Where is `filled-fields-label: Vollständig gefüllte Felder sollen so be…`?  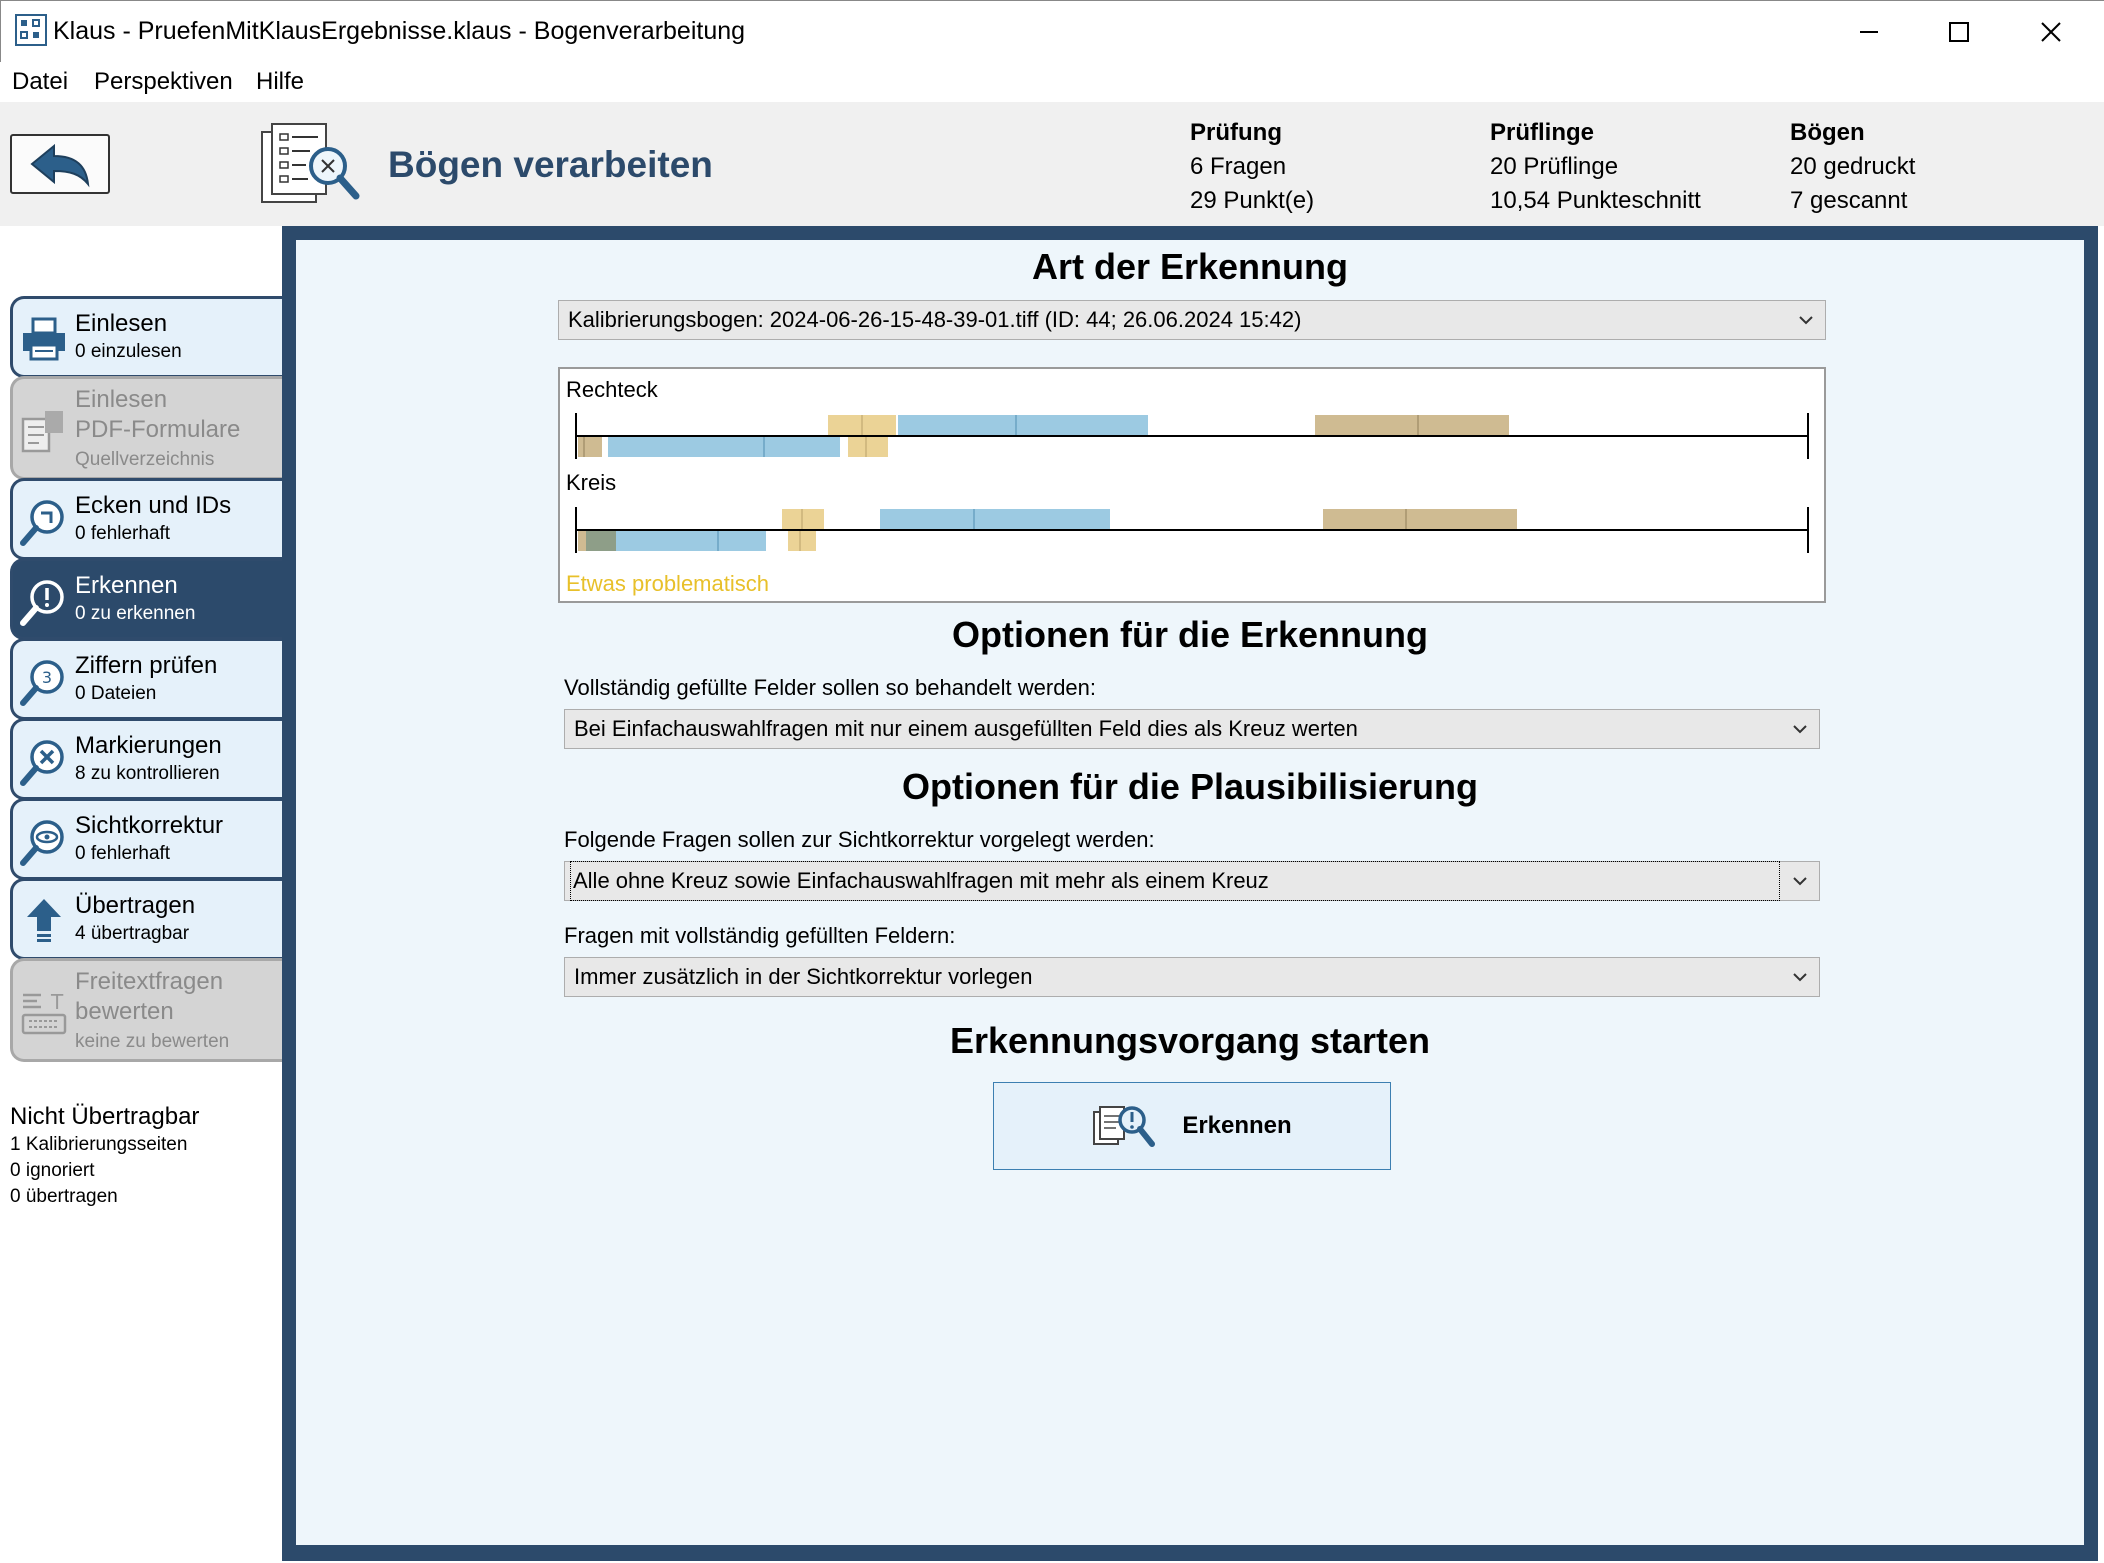
filled-fields-label: Vollständig gefüllte Felder sollen so be… is located at coordinates (830, 687).